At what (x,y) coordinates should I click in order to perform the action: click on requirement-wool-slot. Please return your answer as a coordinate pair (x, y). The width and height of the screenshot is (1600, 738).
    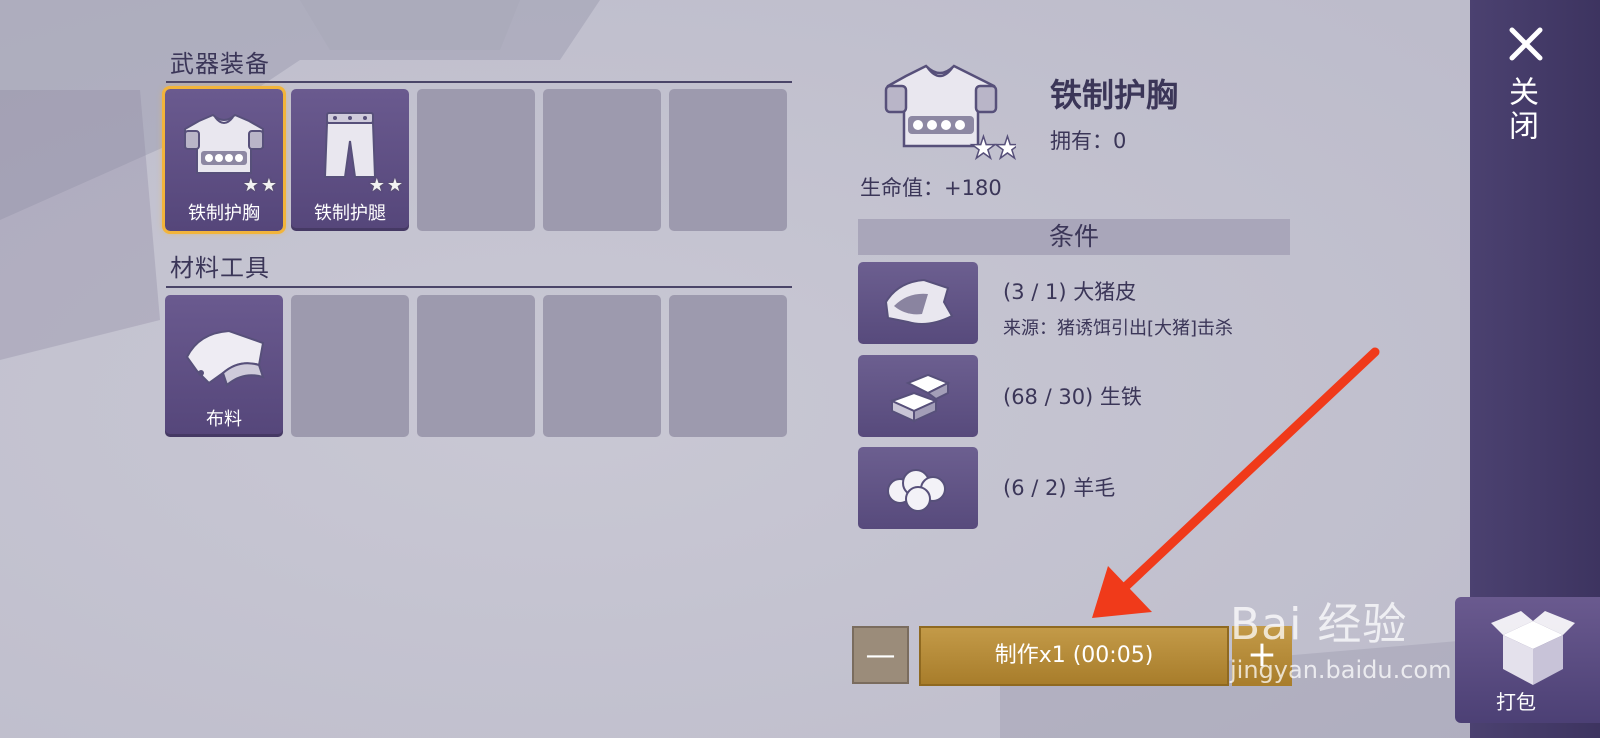
    Looking at the image, I should click on (918, 488).